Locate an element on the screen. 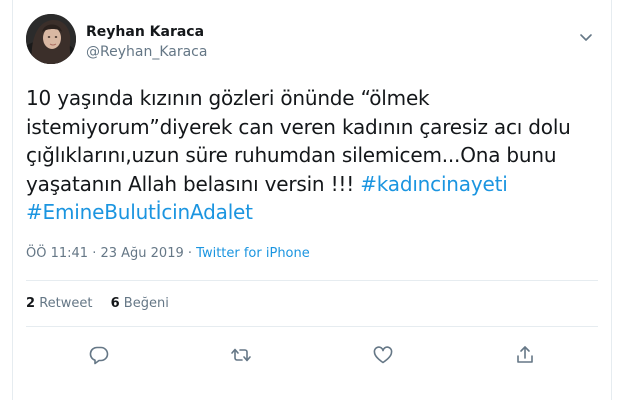 This screenshot has width=626, height=400. hashtag-link: #kadıncinayeti is located at coordinates (434, 184).